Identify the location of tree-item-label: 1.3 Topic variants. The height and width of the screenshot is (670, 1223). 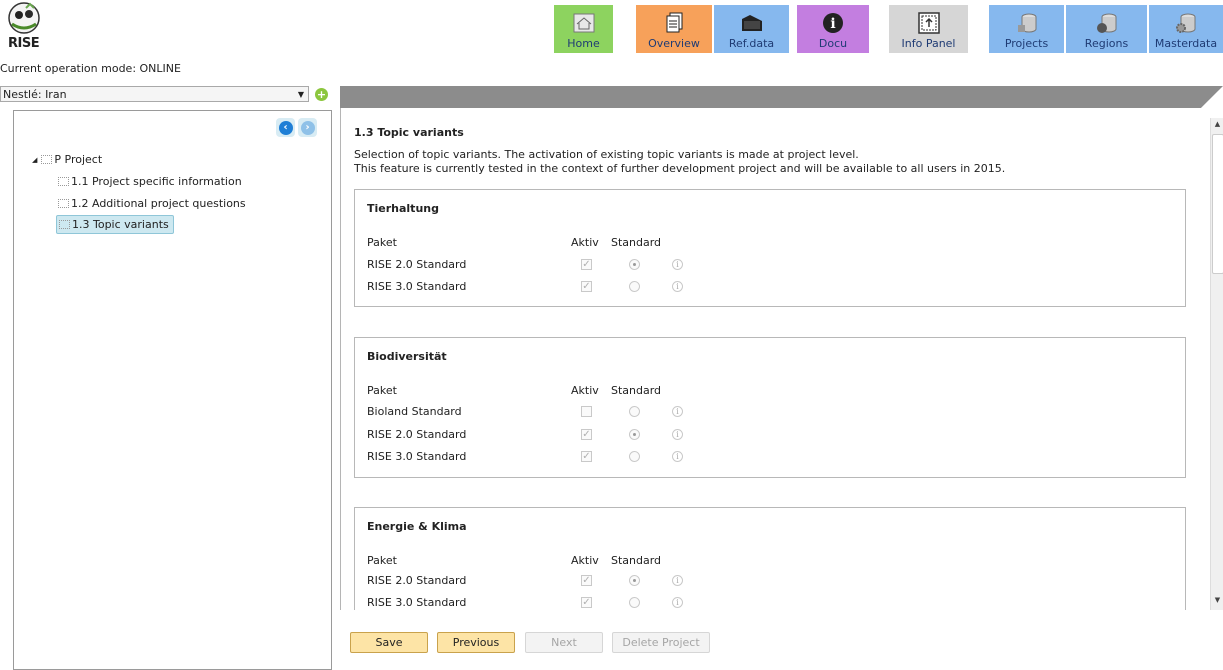
(120, 224).